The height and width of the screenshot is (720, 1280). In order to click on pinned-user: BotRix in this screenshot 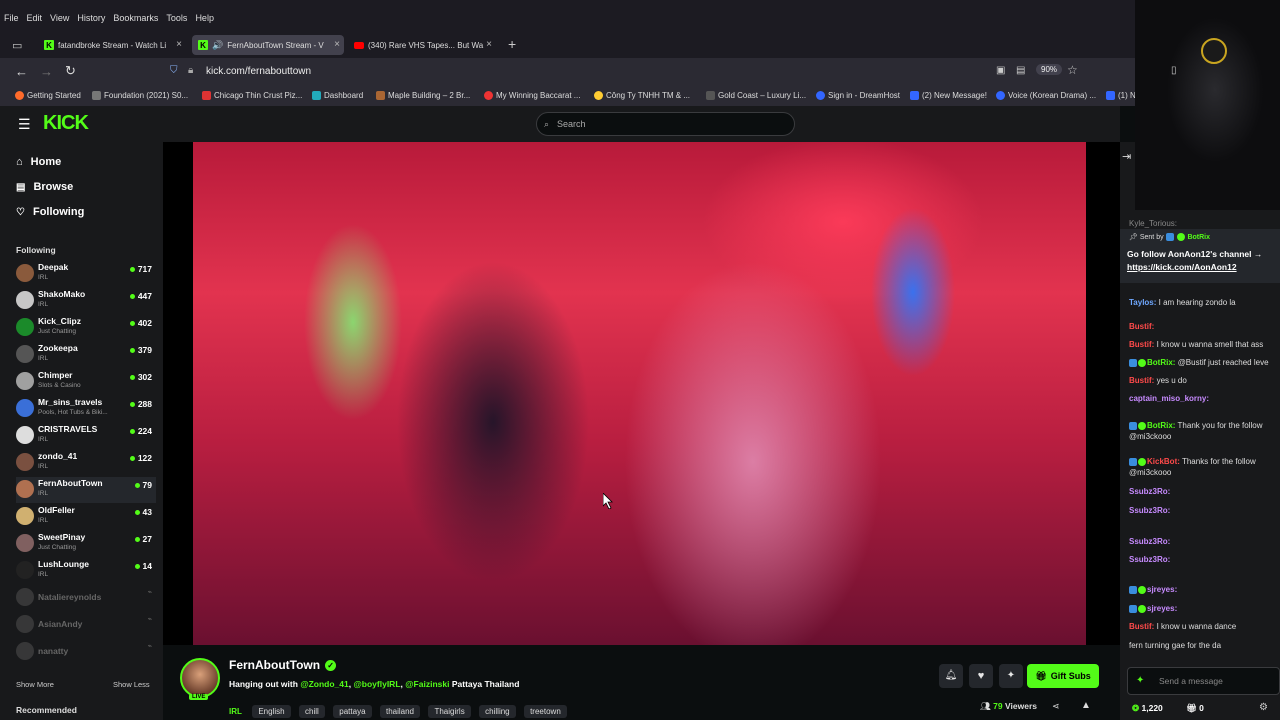, I will do `click(1198, 237)`.